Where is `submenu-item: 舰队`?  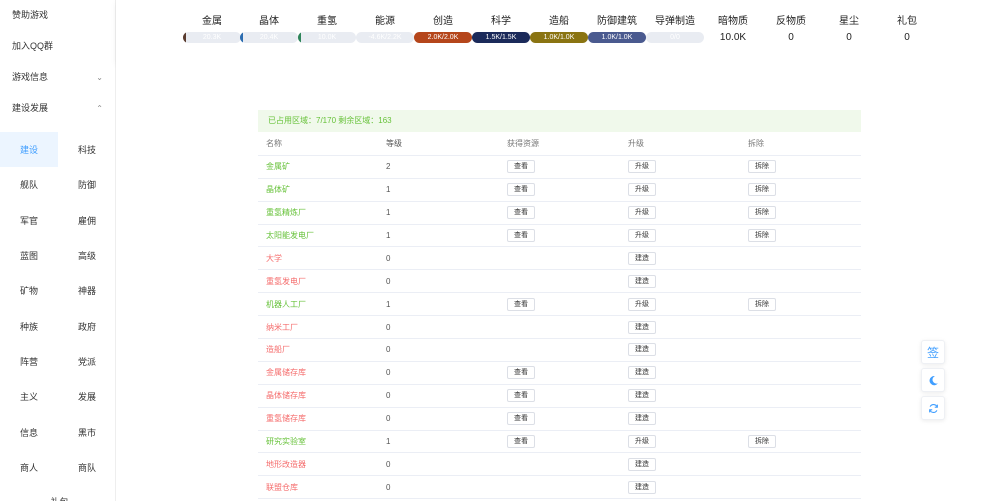 submenu-item: 舰队 is located at coordinates (29, 184).